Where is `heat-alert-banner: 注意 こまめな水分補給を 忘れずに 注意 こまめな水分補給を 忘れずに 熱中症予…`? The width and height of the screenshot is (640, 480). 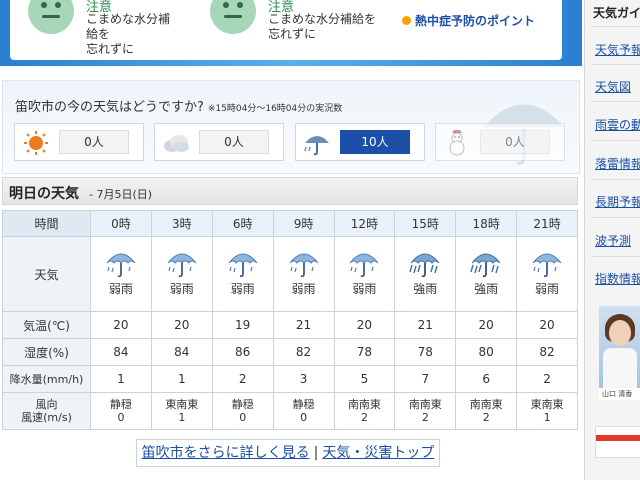 heat-alert-banner: 注意 こまめな水分補給を 忘れずに 注意 こまめな水分補給を 忘れずに 熱中症予… is located at coordinates (291, 33).